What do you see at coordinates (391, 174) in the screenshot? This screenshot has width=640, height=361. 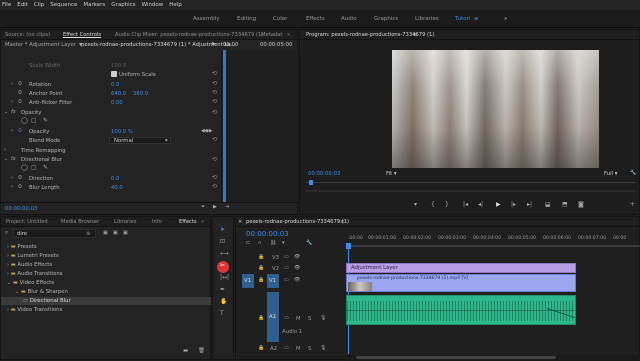 I see `fit-select: Fit ▾` at bounding box center [391, 174].